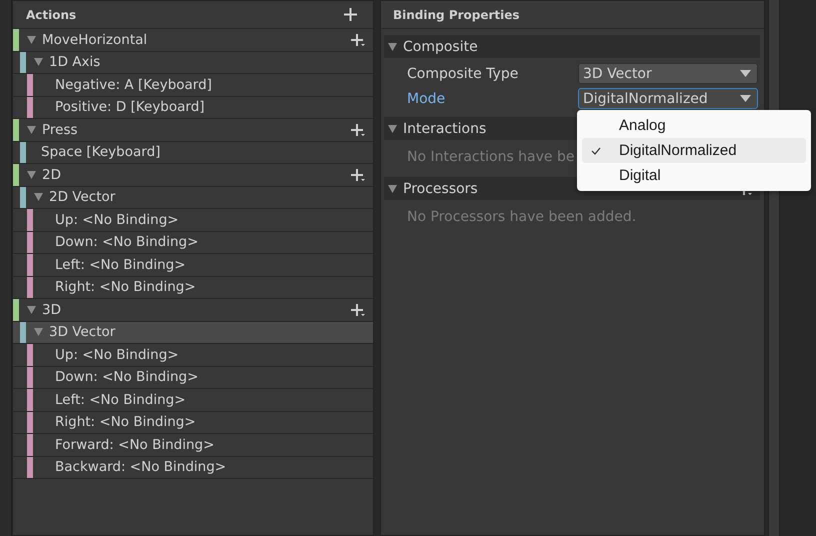 The width and height of the screenshot is (816, 536). I want to click on dropdown-field: 3D Vector, so click(668, 73).